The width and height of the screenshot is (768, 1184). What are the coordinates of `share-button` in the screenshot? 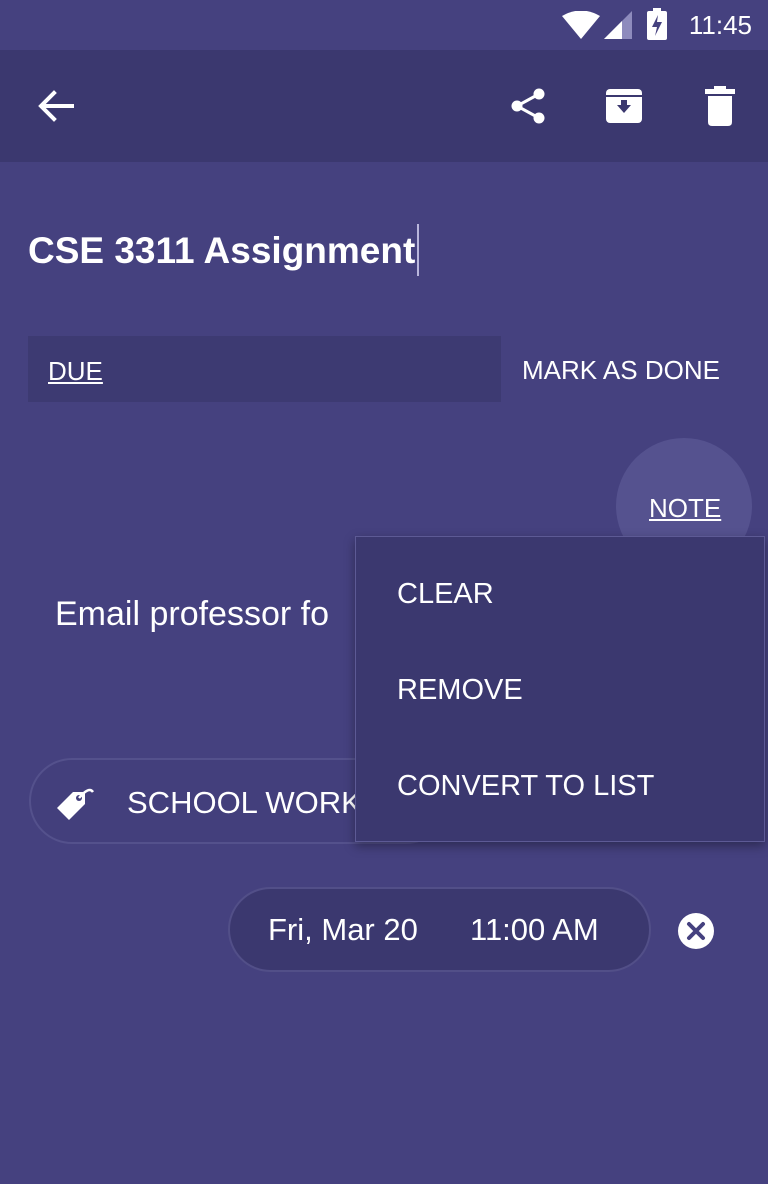 It's located at (528, 106).